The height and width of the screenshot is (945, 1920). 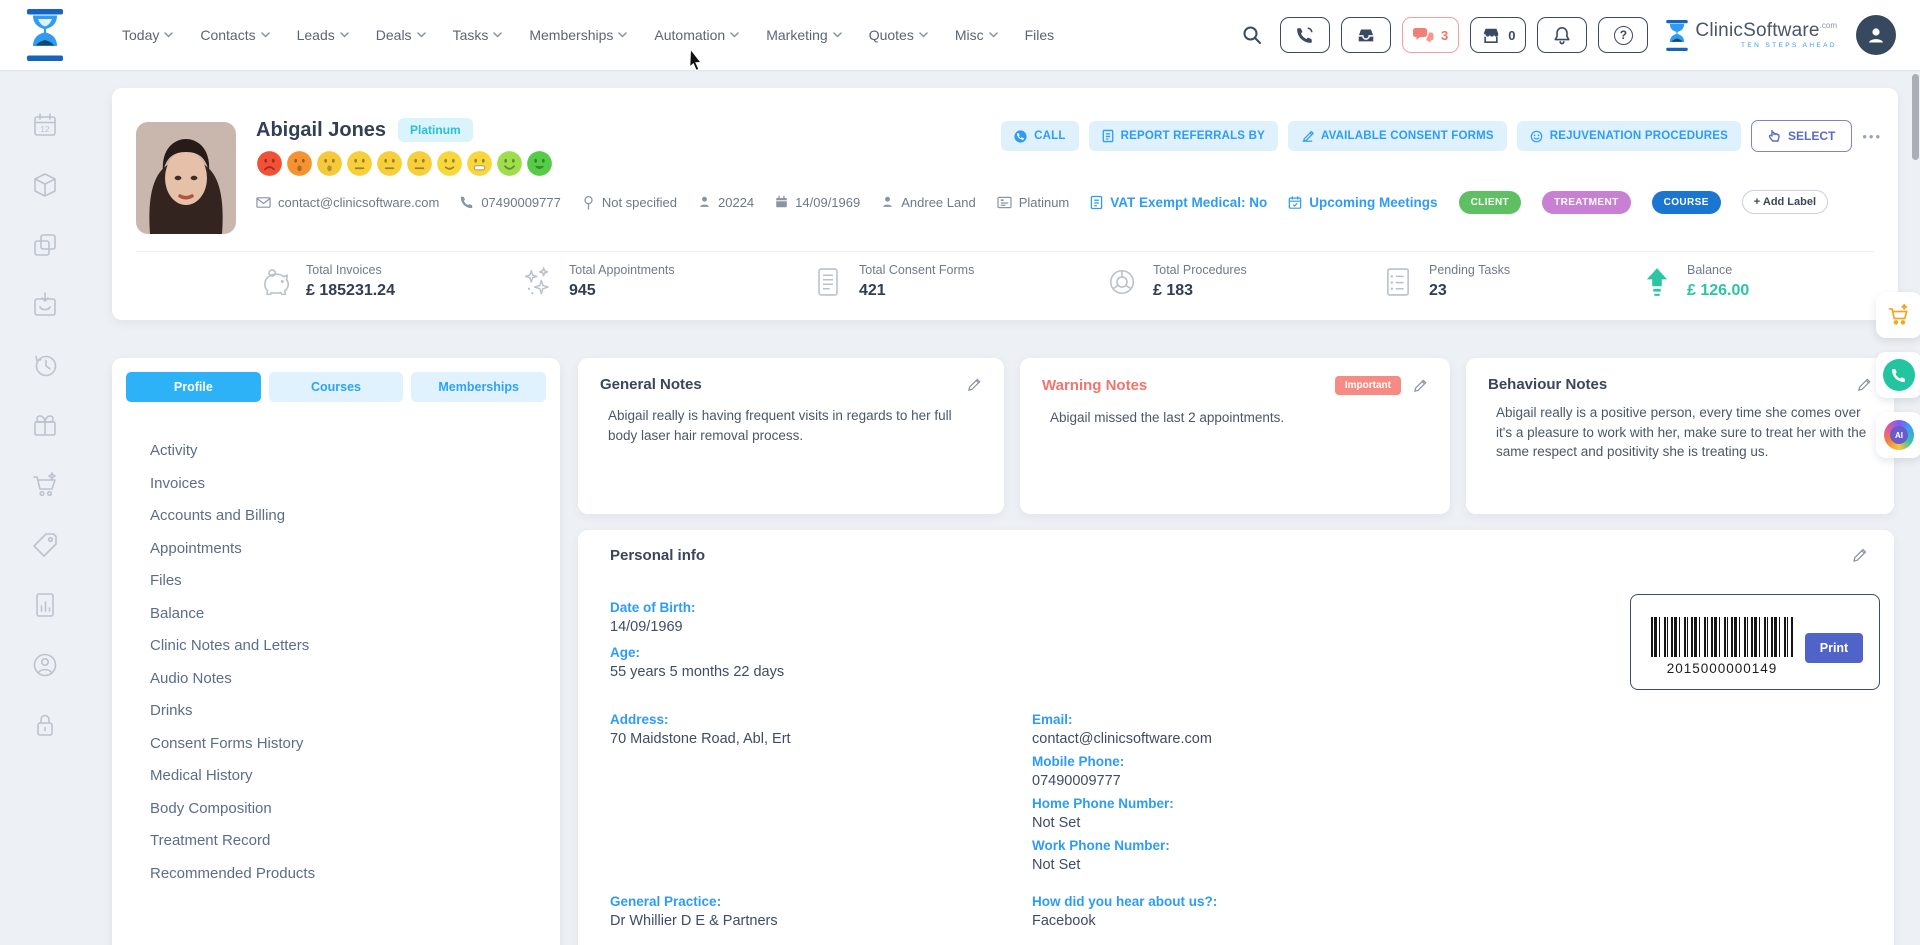 I want to click on user-menu-button, so click(x=1876, y=35).